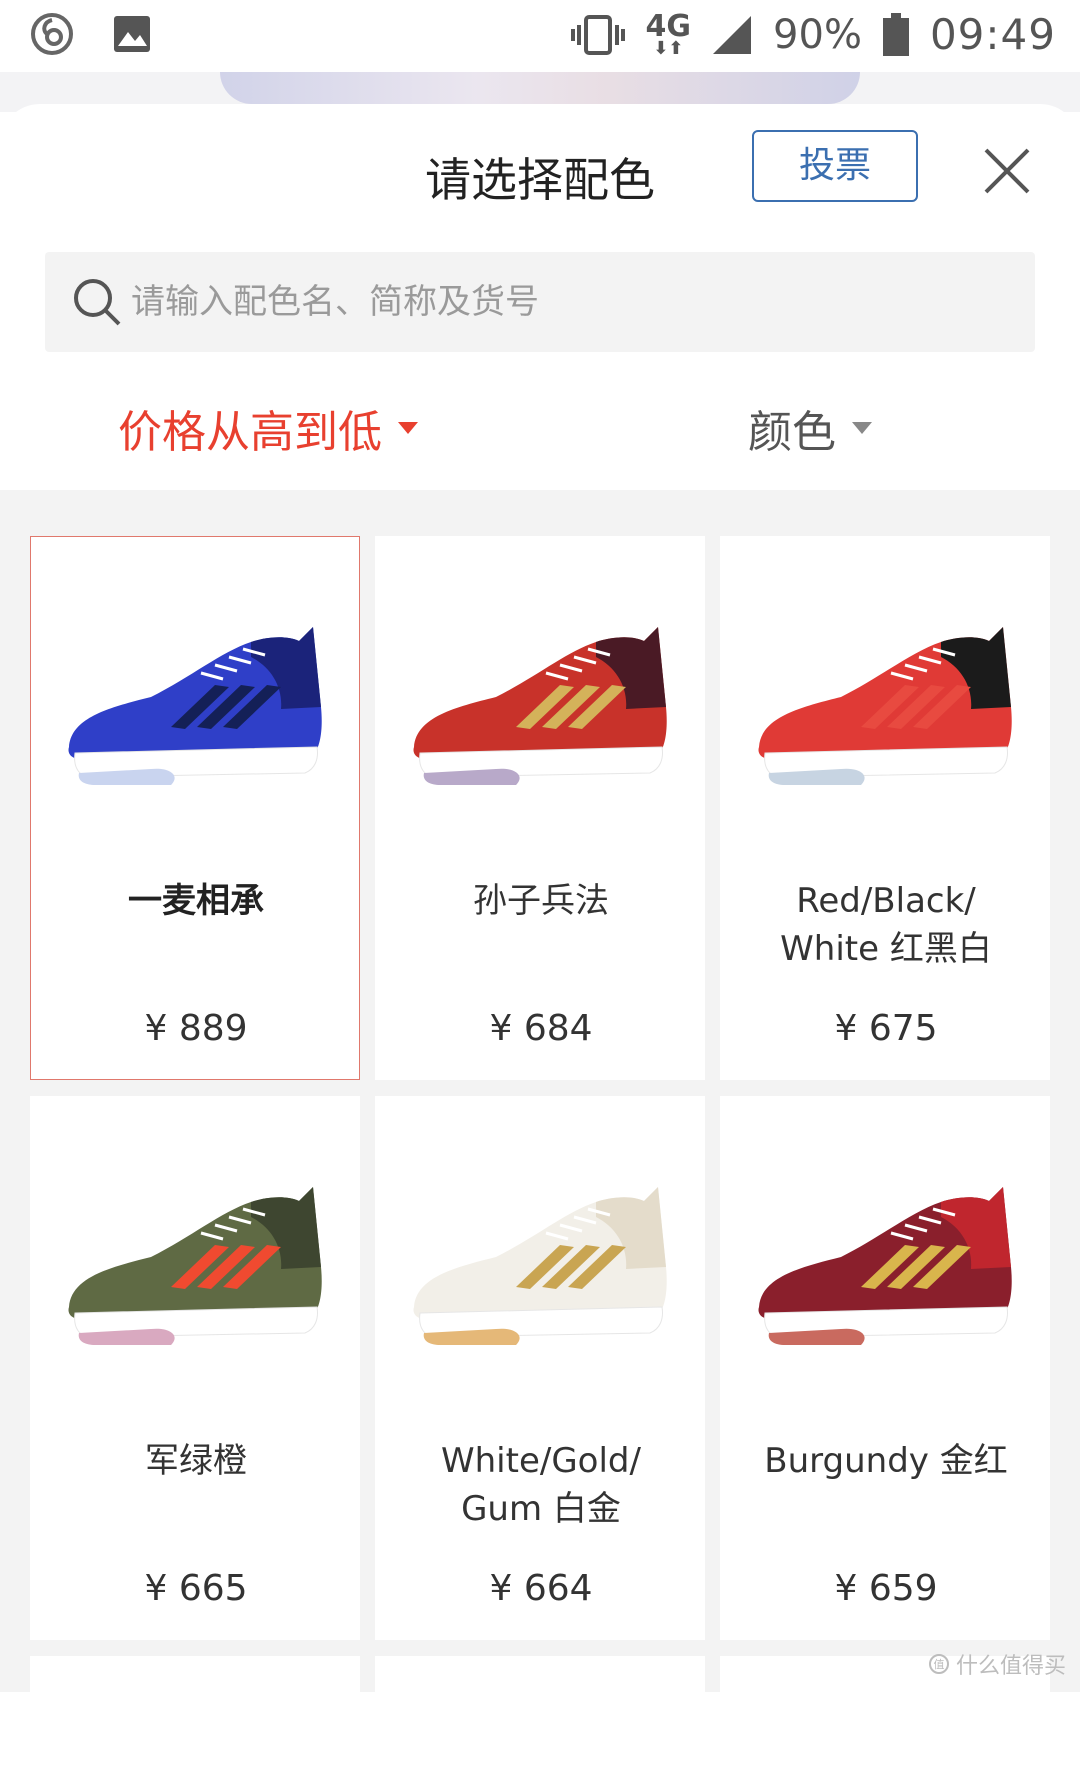  Describe the element at coordinates (885, 1368) in the screenshot. I see `product-card: Burgundy 金红 ¥ 659` at that location.